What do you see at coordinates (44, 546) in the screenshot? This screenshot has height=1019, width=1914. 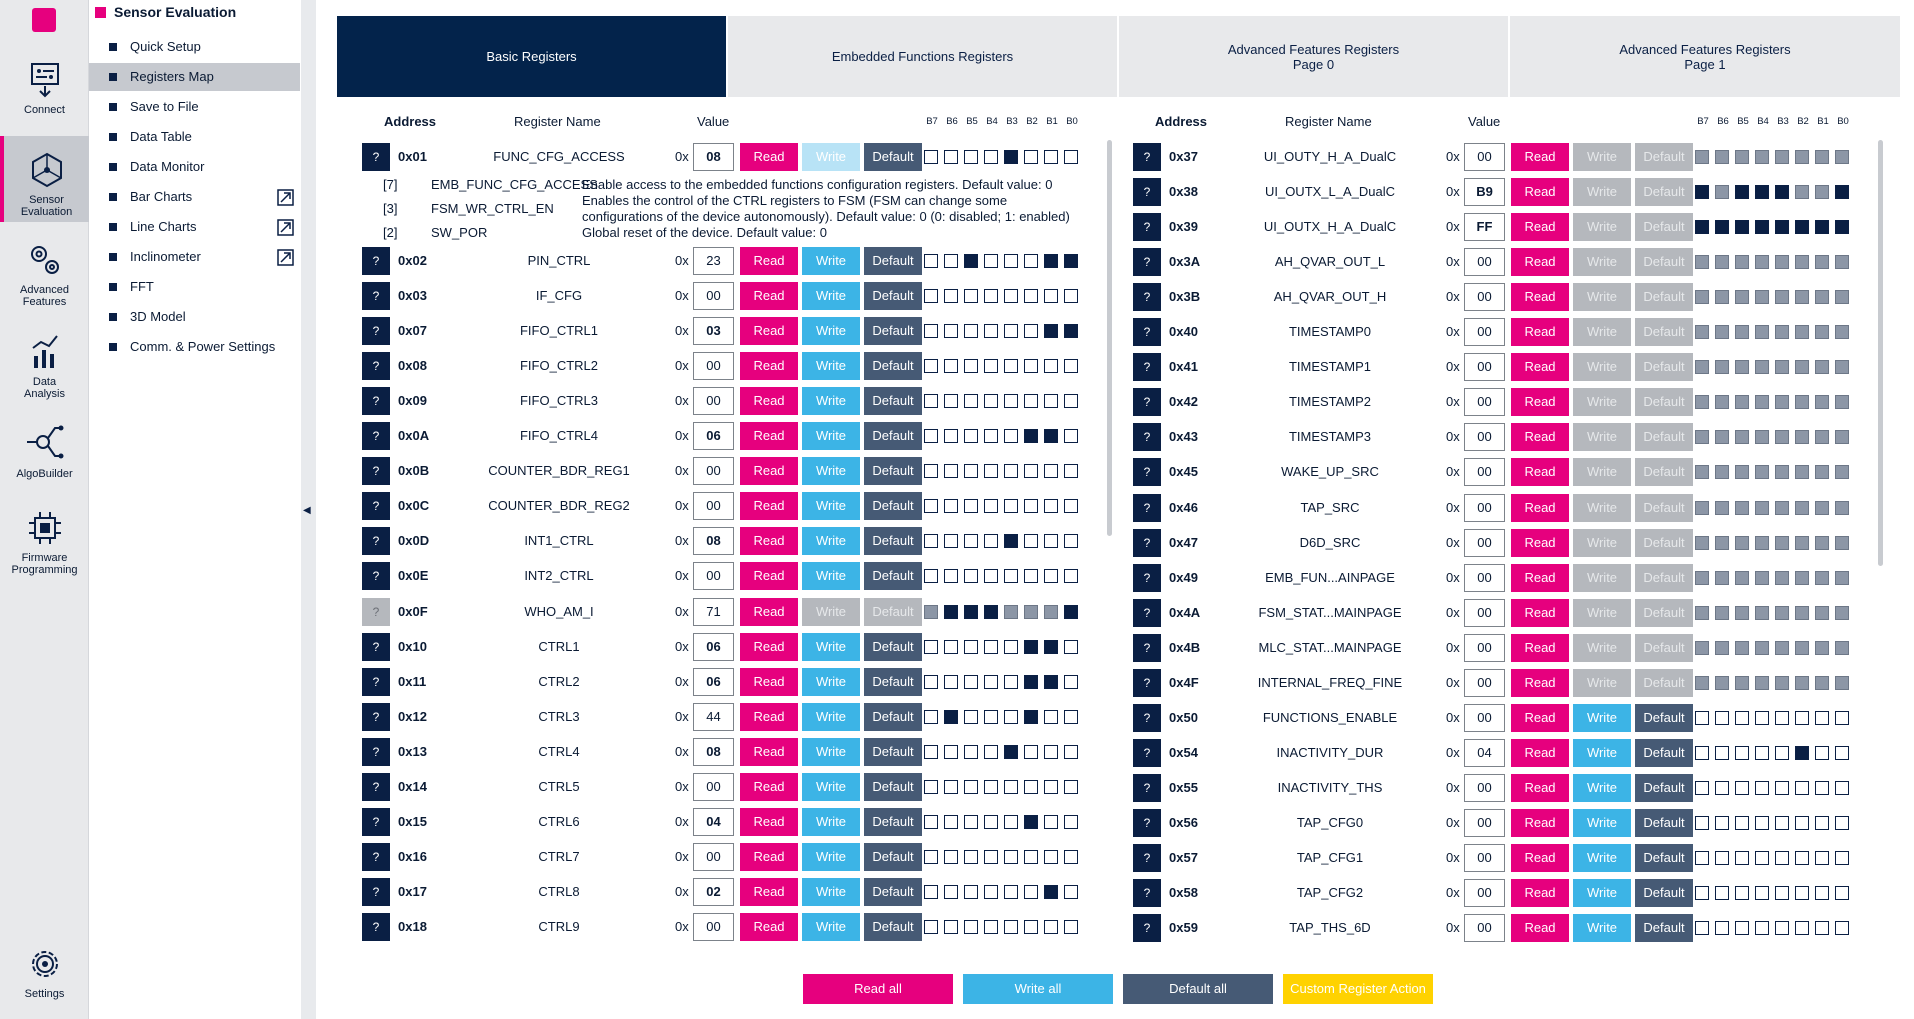 I see `rail-firmware-programming: Firmware Programming` at bounding box center [44, 546].